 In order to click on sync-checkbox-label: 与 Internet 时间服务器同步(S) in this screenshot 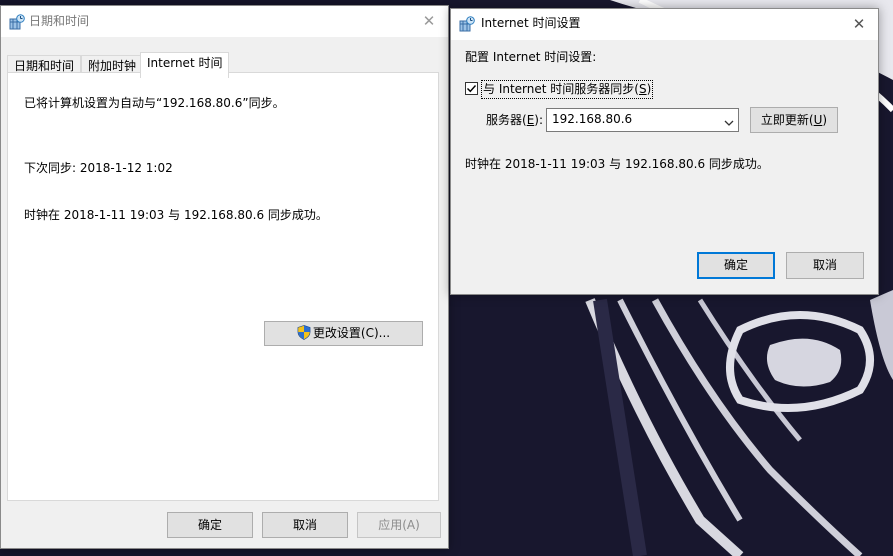, I will do `click(567, 89)`.